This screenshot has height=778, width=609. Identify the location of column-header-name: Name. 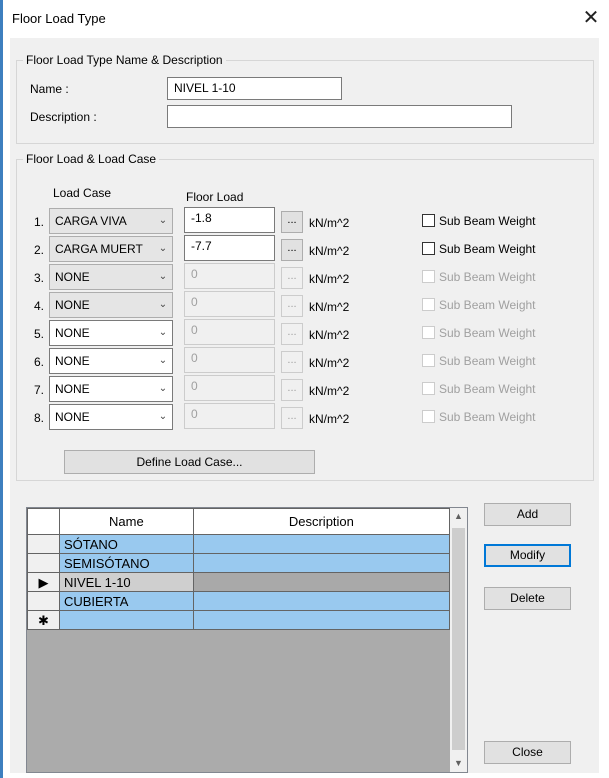
(126, 521).